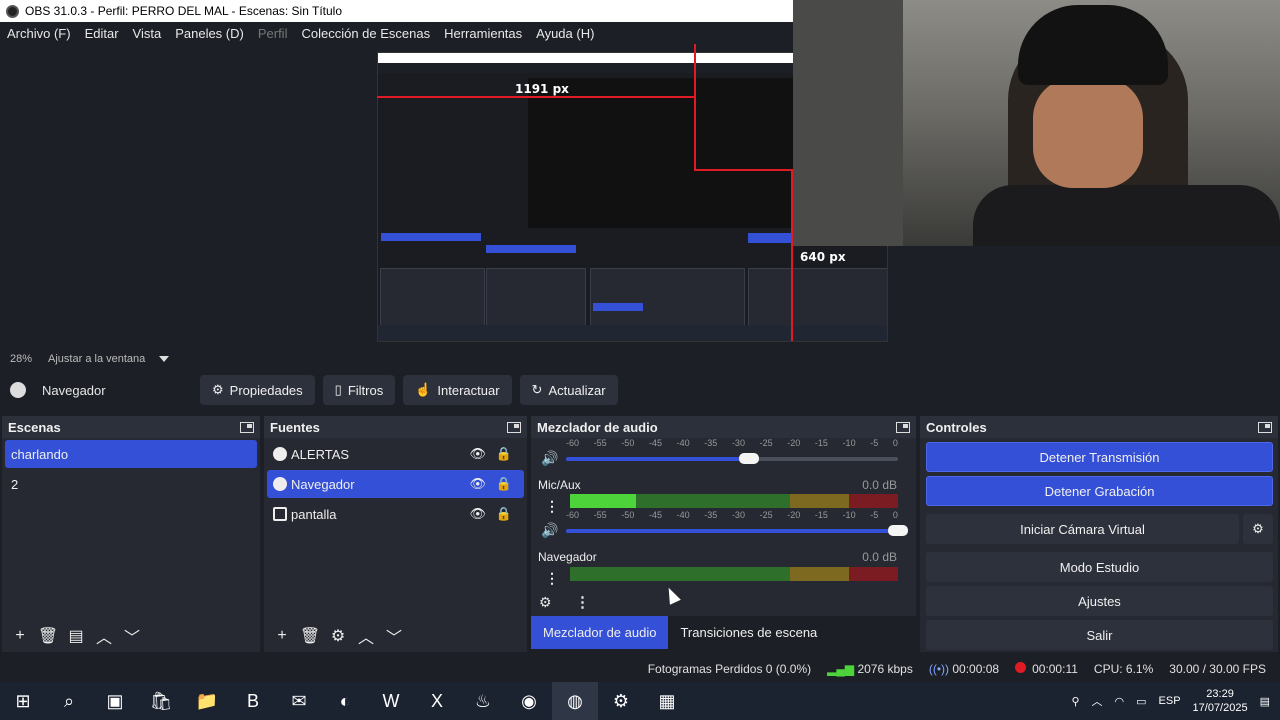 The height and width of the screenshot is (720, 1280). I want to click on gear-icon: ⚙, so click(338, 636).